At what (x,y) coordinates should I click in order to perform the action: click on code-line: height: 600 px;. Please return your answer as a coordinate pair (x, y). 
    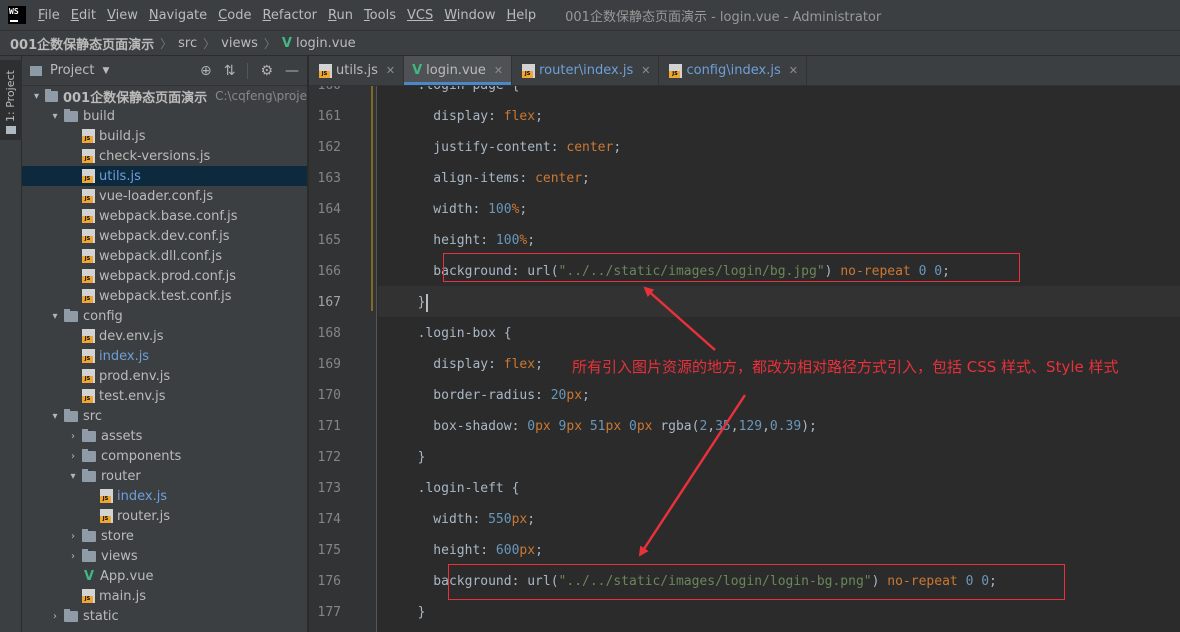
    Looking at the image, I should click on (779, 550).